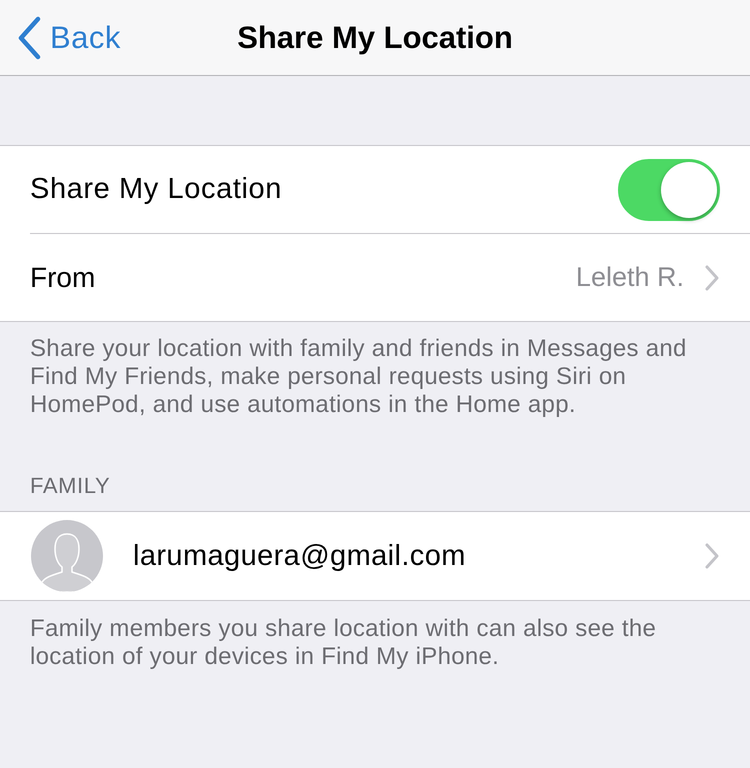  What do you see at coordinates (29, 38) in the screenshot?
I see `back-chevron-icon` at bounding box center [29, 38].